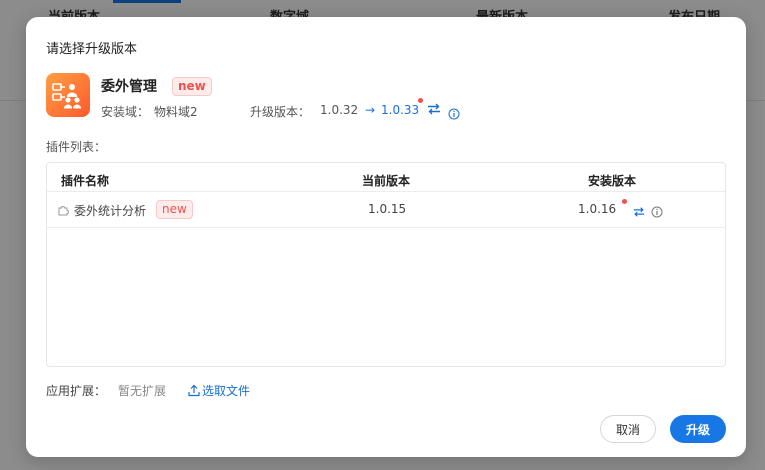  What do you see at coordinates (280, 112) in the screenshot?
I see `upgrade-version-label: 升级版本：` at bounding box center [280, 112].